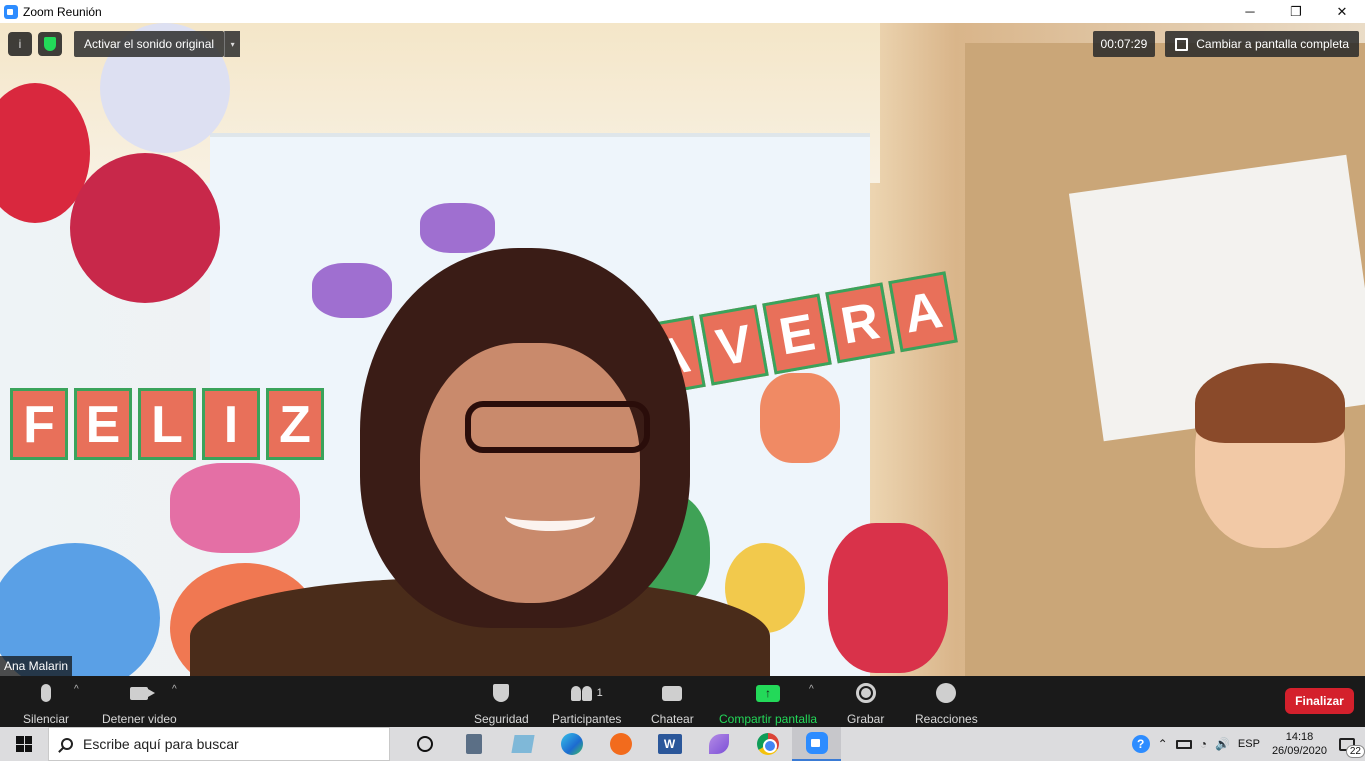 The image size is (1365, 761). Describe the element at coordinates (768, 703) in the screenshot. I see `share-screen-button: ↑ Compartir pantalla` at that location.